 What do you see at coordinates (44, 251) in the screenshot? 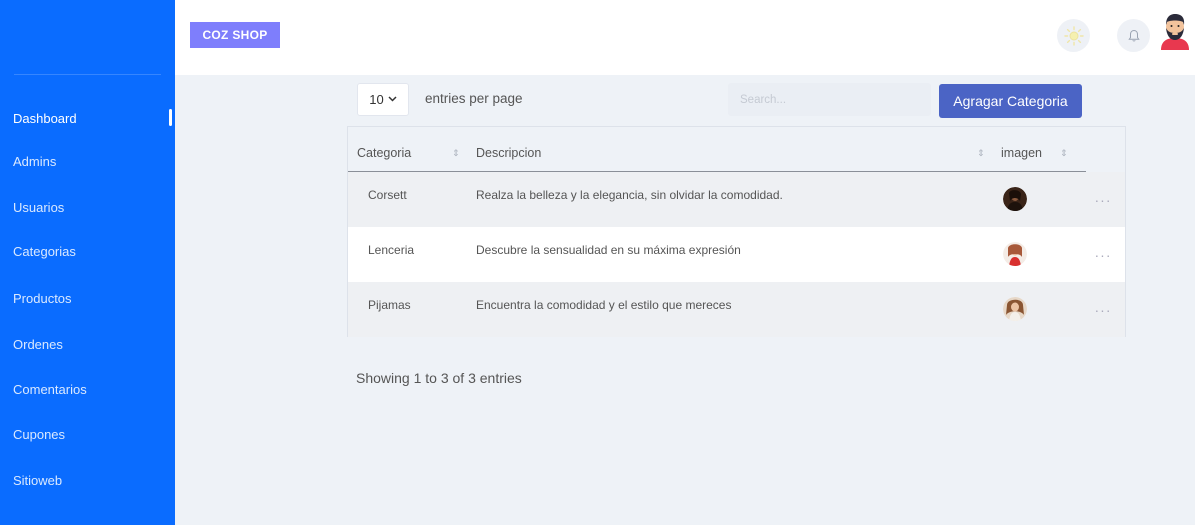
I see `sidebar-item-label: Categorias` at bounding box center [44, 251].